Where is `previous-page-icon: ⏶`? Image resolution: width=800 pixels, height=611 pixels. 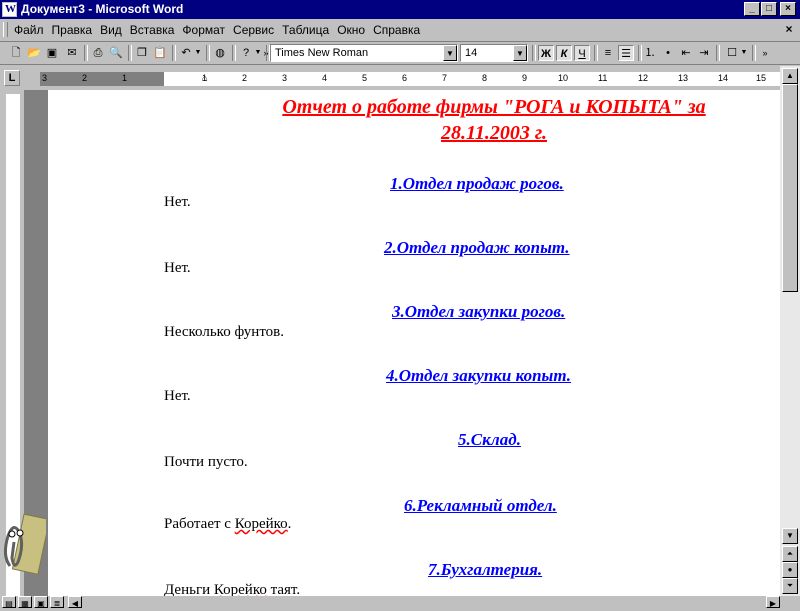 previous-page-icon: ⏶ is located at coordinates (790, 554).